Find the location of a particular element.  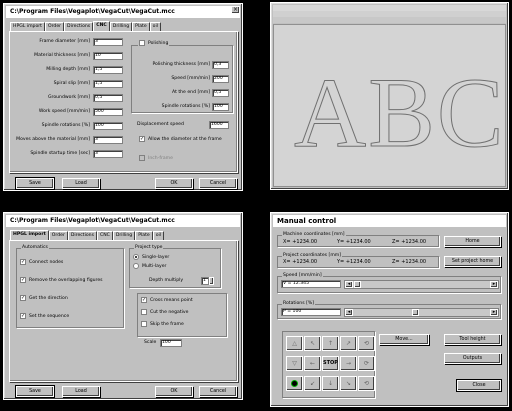

arrow-down-icon: ↓ is located at coordinates (330, 383).